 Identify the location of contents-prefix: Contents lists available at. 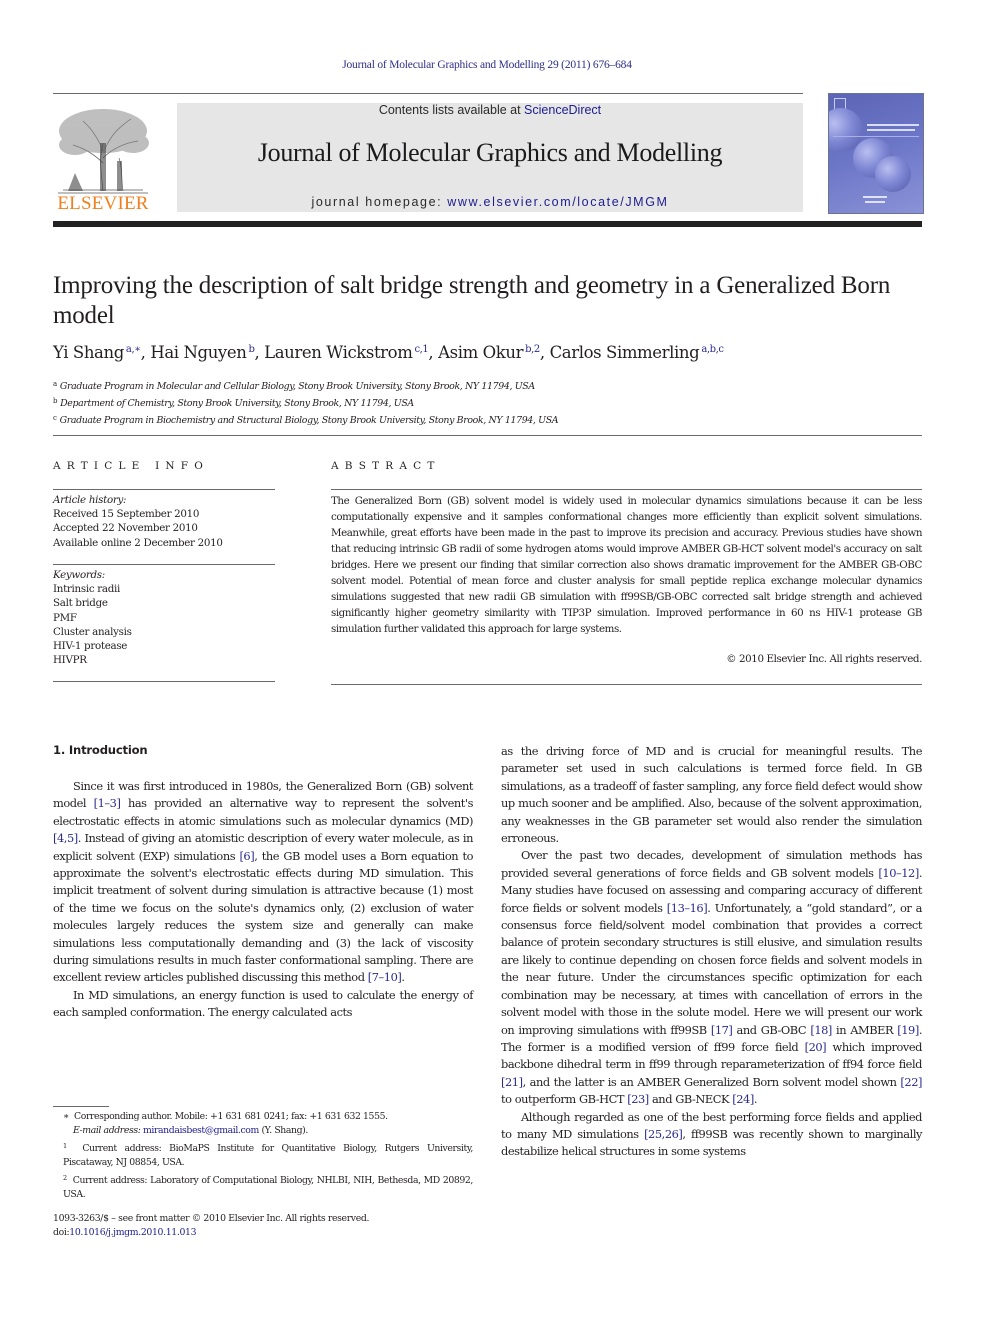
(451, 110).